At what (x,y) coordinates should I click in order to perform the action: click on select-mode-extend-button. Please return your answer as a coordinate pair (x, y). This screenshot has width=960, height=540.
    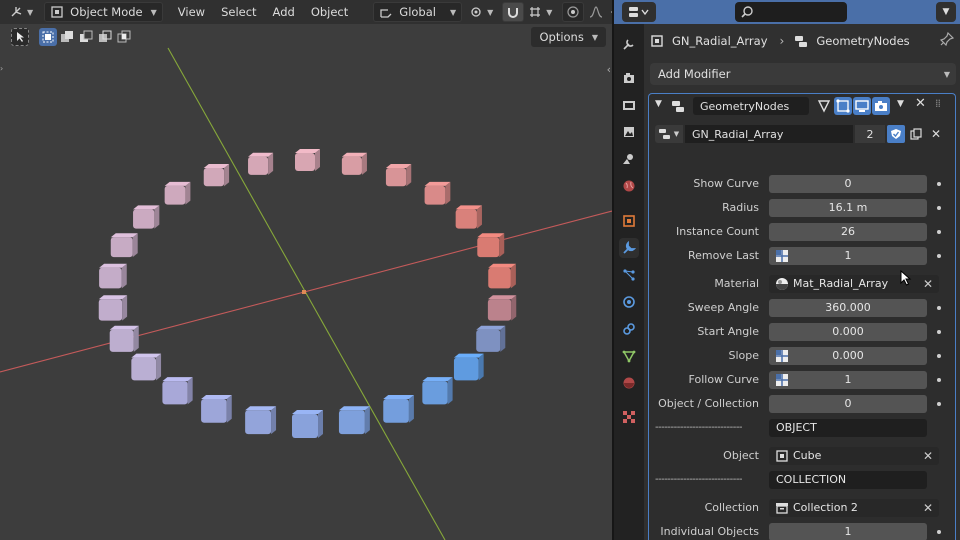
    Looking at the image, I should click on (67, 37).